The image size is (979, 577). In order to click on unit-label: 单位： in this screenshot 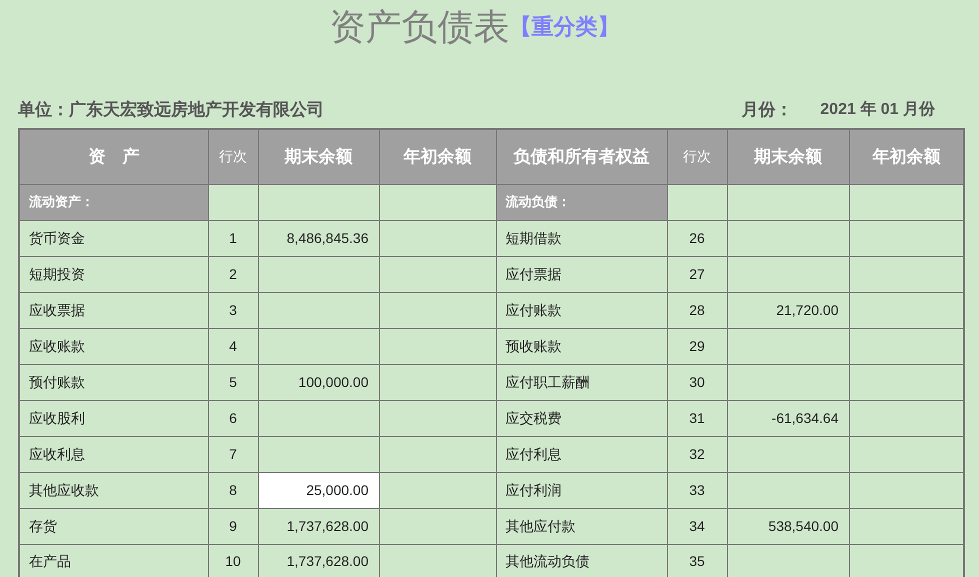, I will do `click(43, 110)`.